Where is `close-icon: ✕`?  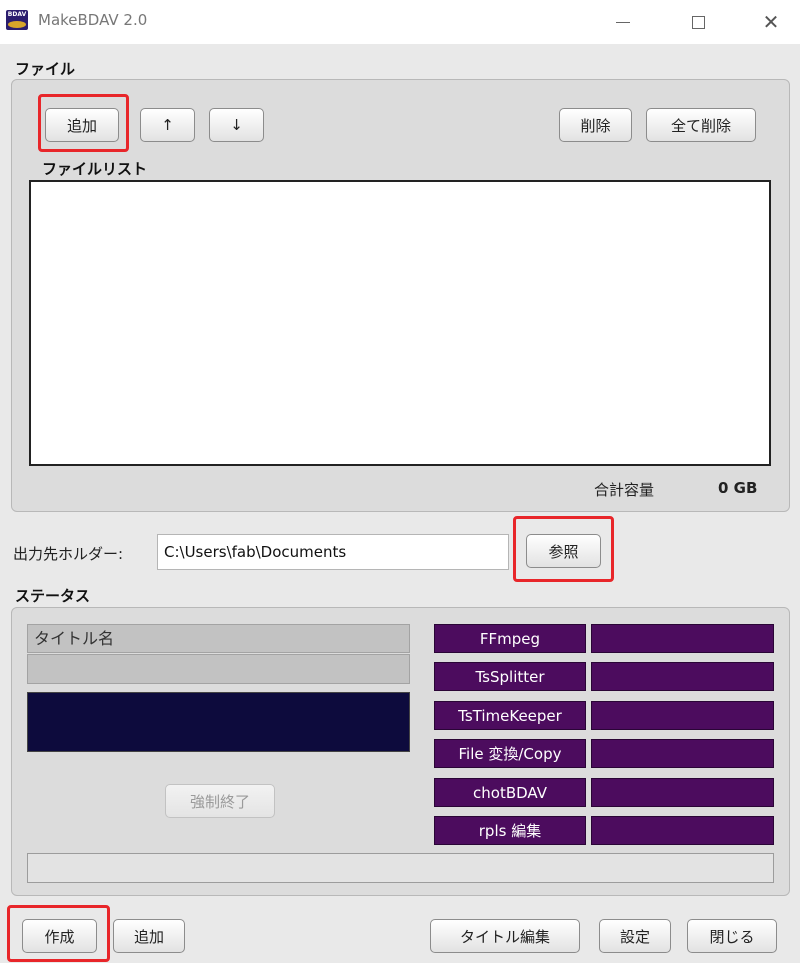
close-icon: ✕ is located at coordinates (771, 22).